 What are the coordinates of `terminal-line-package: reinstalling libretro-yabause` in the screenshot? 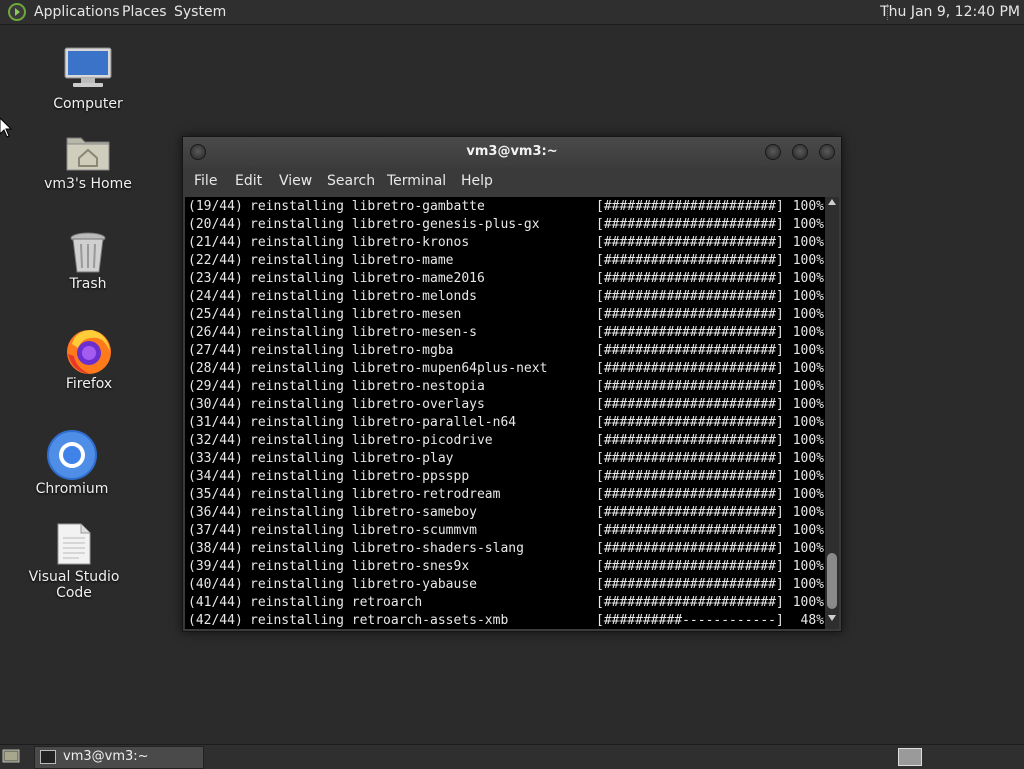 It's located at (363, 584).